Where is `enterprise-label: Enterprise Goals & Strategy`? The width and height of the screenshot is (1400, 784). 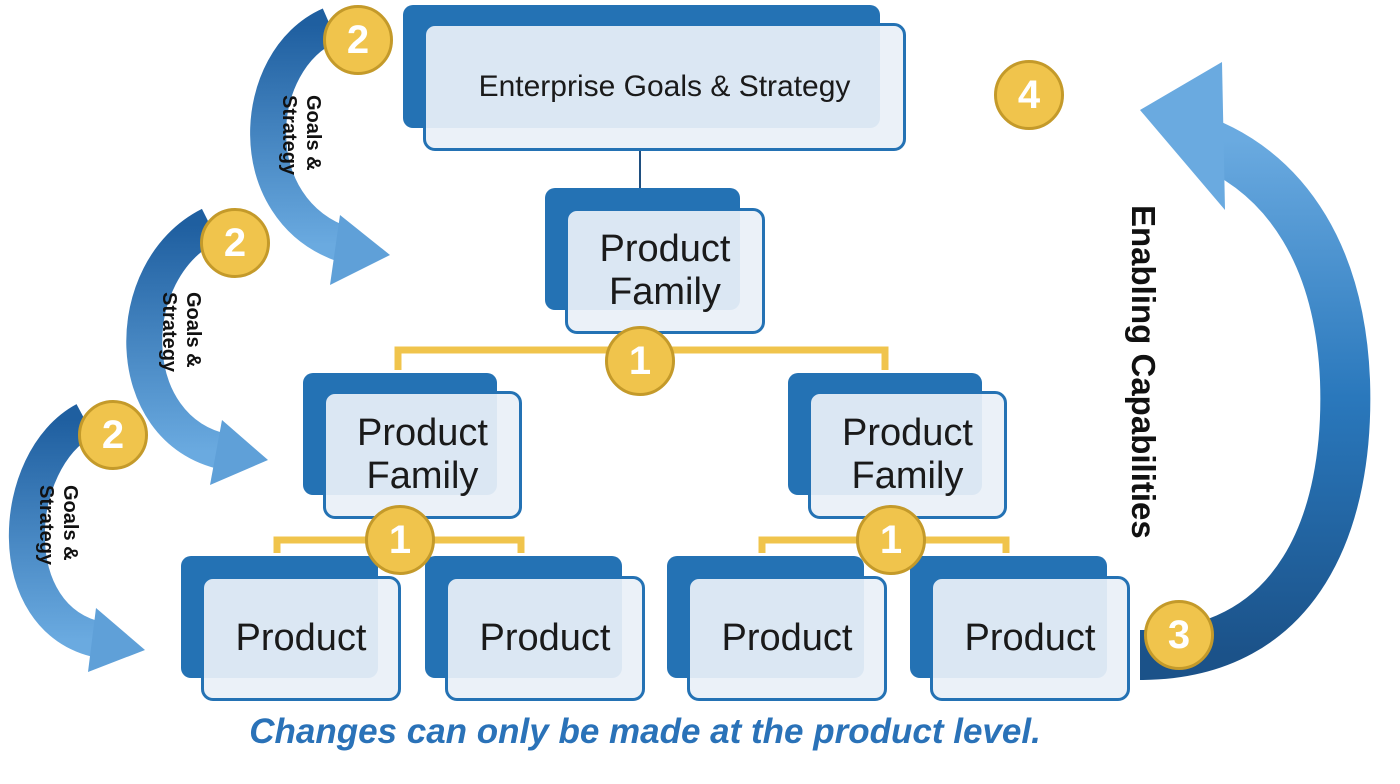
enterprise-label: Enterprise Goals & Strategy is located at coordinates (664, 87).